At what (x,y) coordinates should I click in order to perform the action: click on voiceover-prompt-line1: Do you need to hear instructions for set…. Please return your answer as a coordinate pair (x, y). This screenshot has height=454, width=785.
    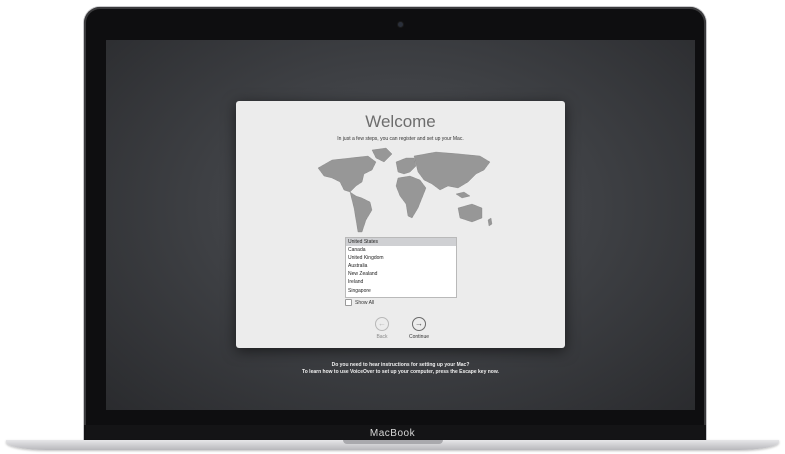
    Looking at the image, I should click on (400, 365).